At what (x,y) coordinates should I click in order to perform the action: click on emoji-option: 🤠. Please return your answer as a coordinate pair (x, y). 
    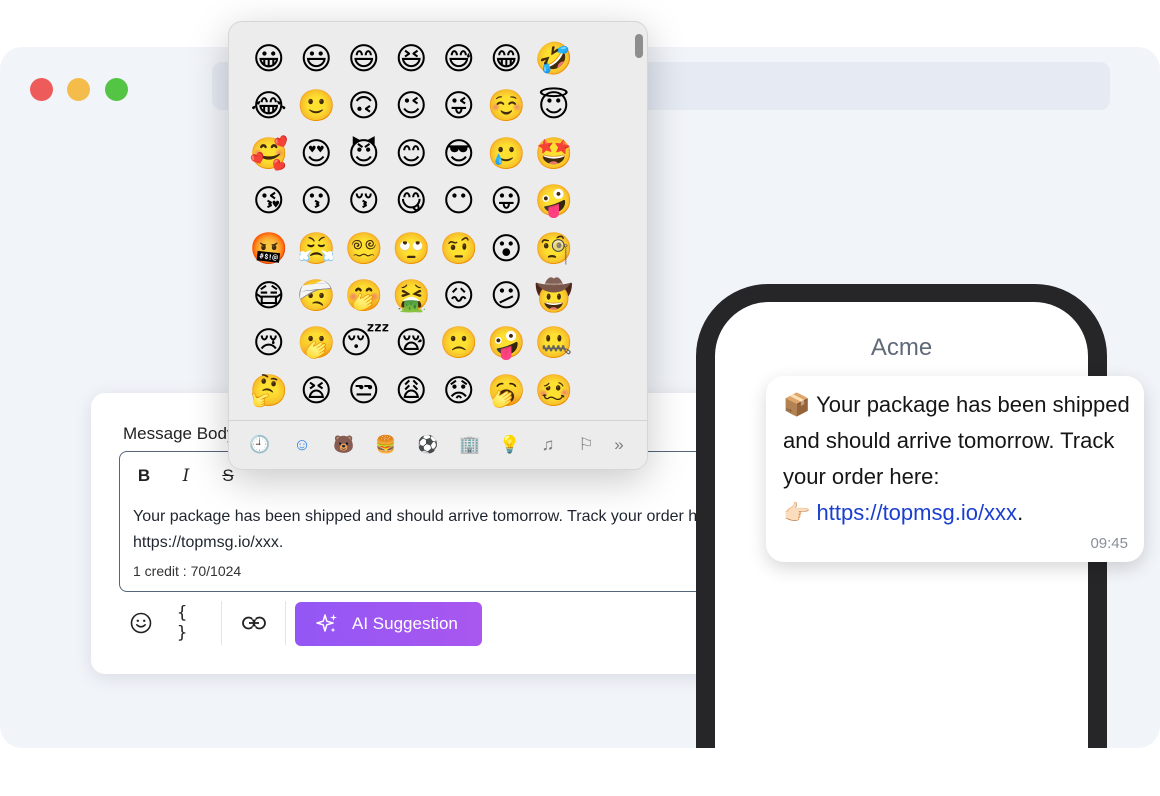
    Looking at the image, I should click on (554, 295).